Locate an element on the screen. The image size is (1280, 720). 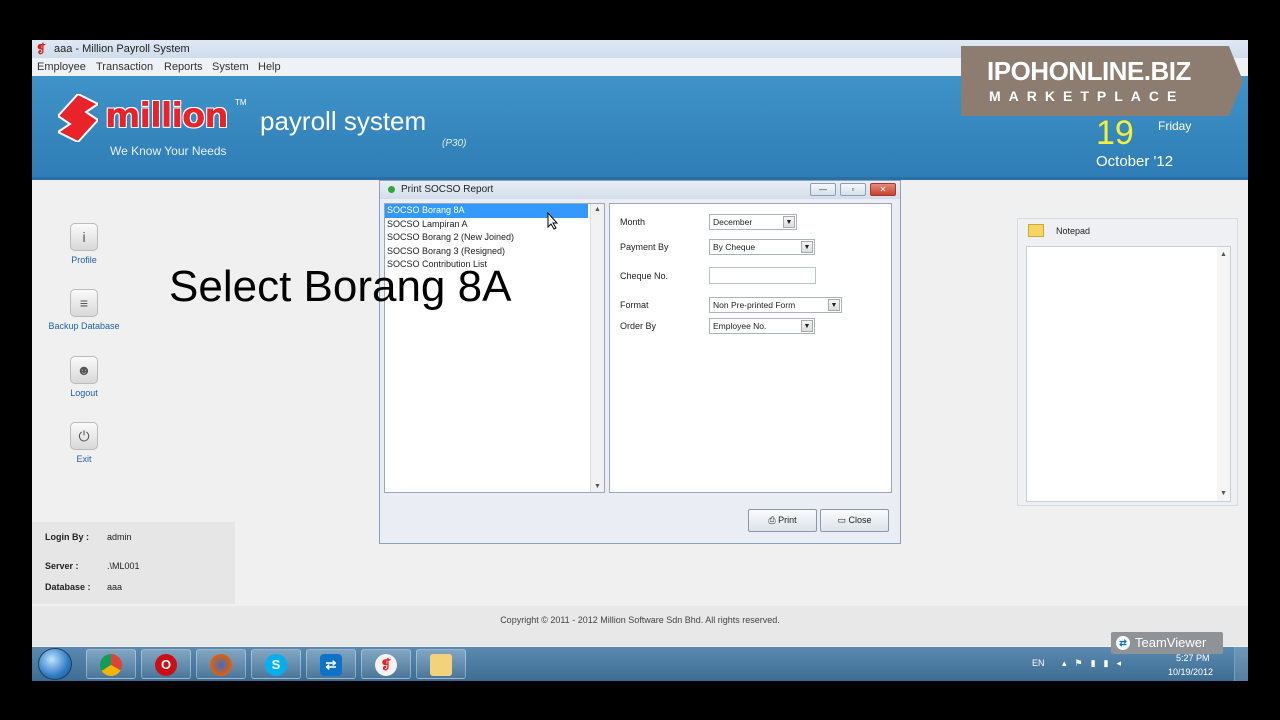
list-item: SOCSO Borang 2 (New Joined) is located at coordinates (494, 238).